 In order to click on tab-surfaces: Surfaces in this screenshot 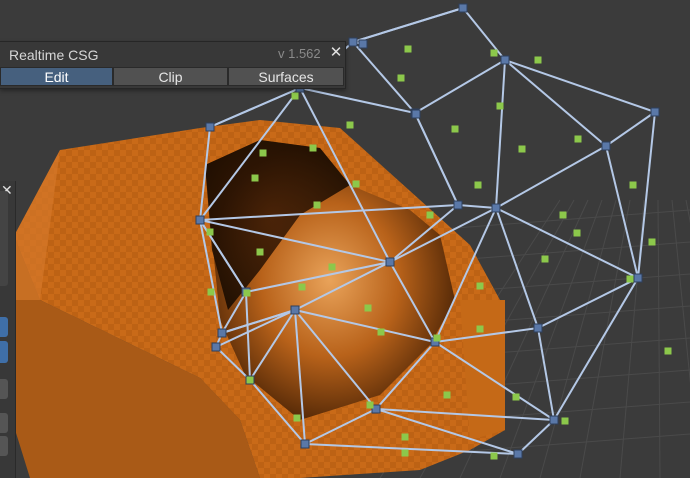, I will do `click(286, 76)`.